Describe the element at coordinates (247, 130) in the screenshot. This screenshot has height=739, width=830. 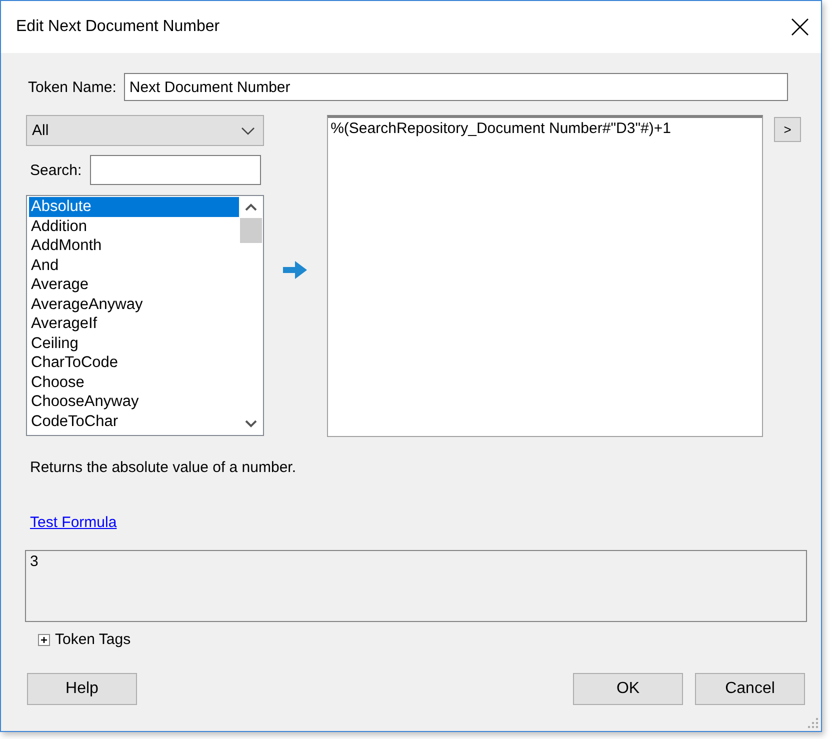
I see `chevron-down-icon` at that location.